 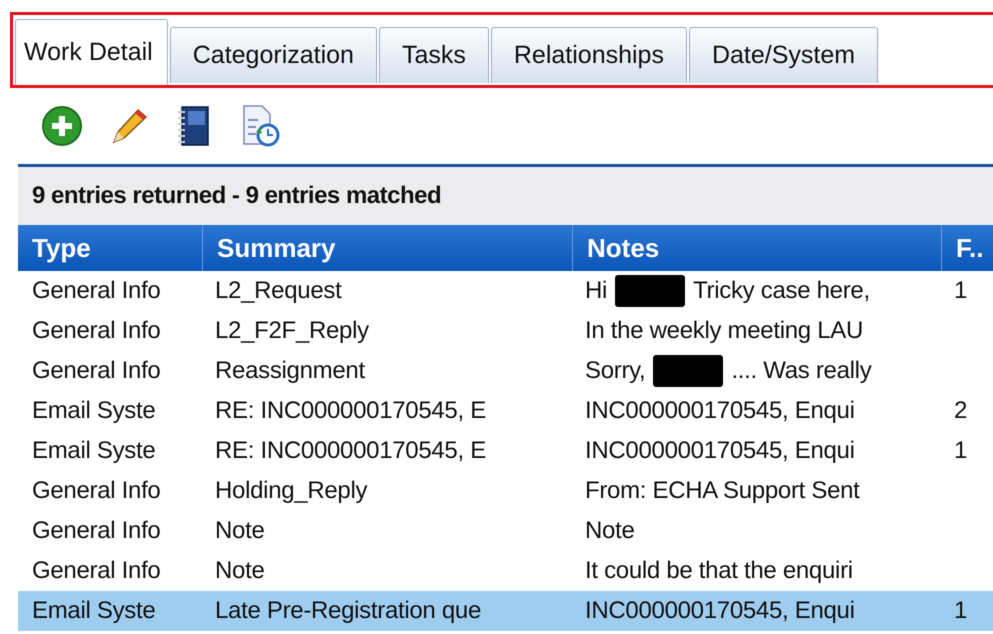 What do you see at coordinates (388, 611) in the screenshot?
I see `table-cell: Late Pre-Registration que` at bounding box center [388, 611].